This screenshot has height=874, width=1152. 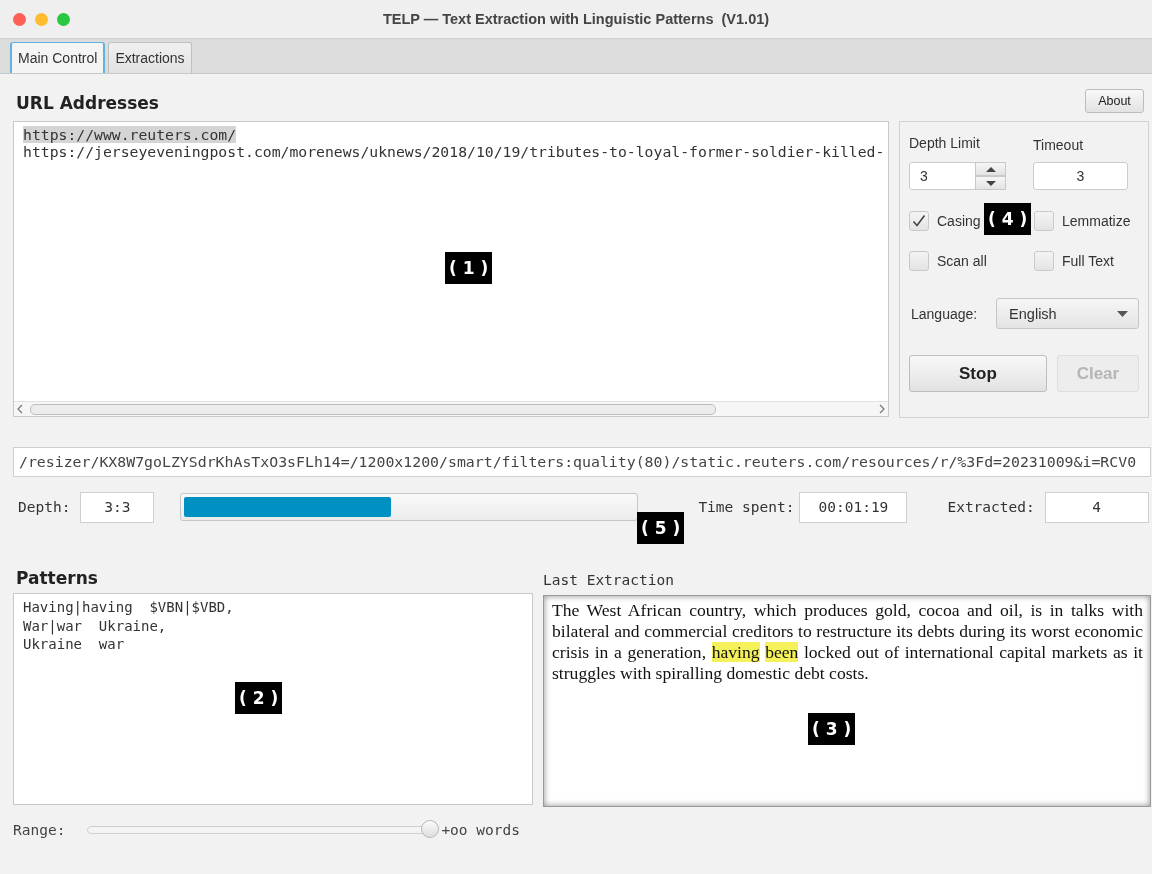 I want to click on horizontal-scrollbar, so click(x=451, y=408).